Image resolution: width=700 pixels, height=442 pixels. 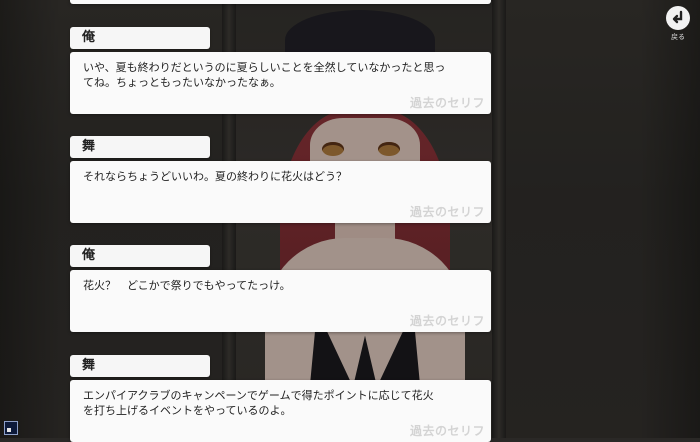 I want to click on return-arrow-icon, so click(x=678, y=18).